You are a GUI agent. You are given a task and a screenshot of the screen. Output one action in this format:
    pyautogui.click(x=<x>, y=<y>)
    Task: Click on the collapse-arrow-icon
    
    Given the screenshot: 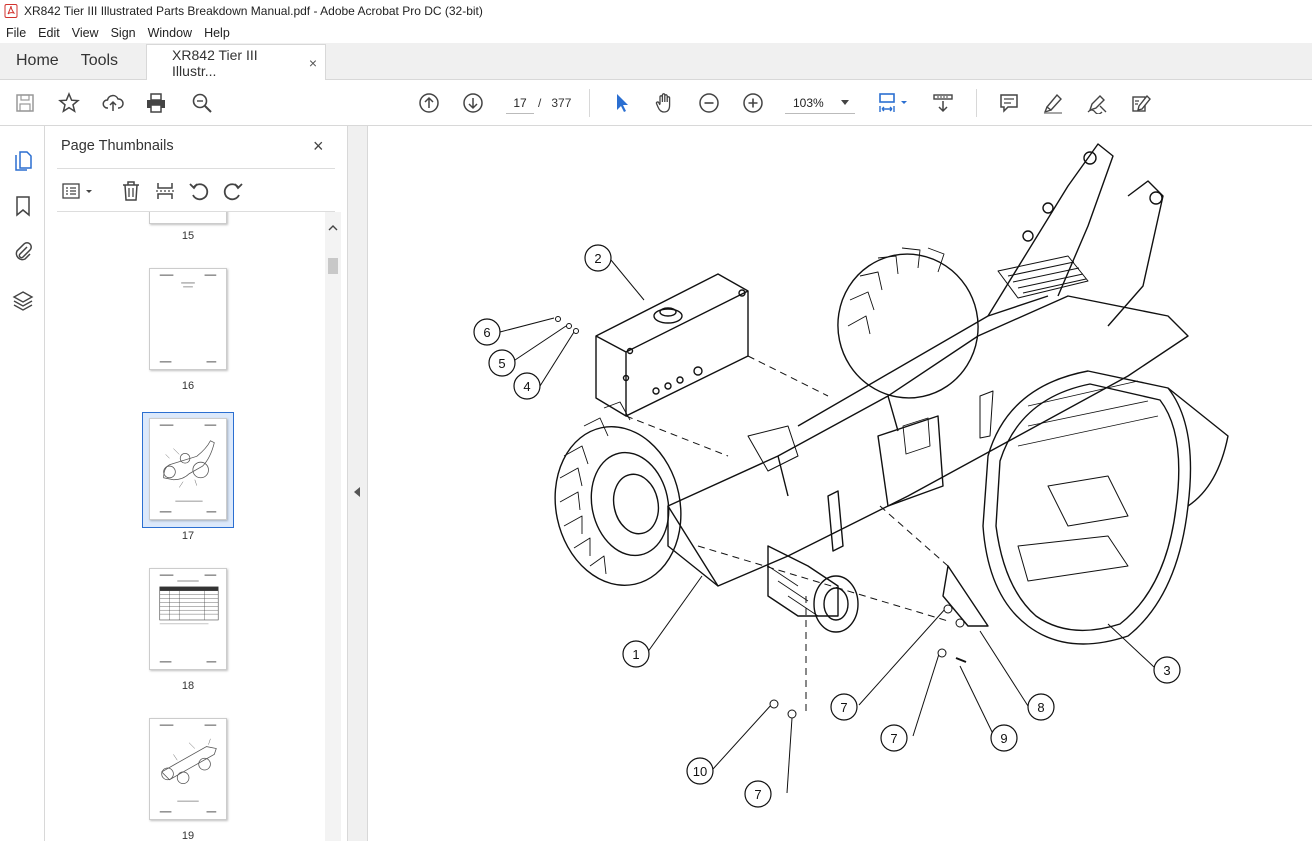 What is the action you would take?
    pyautogui.click(x=357, y=492)
    